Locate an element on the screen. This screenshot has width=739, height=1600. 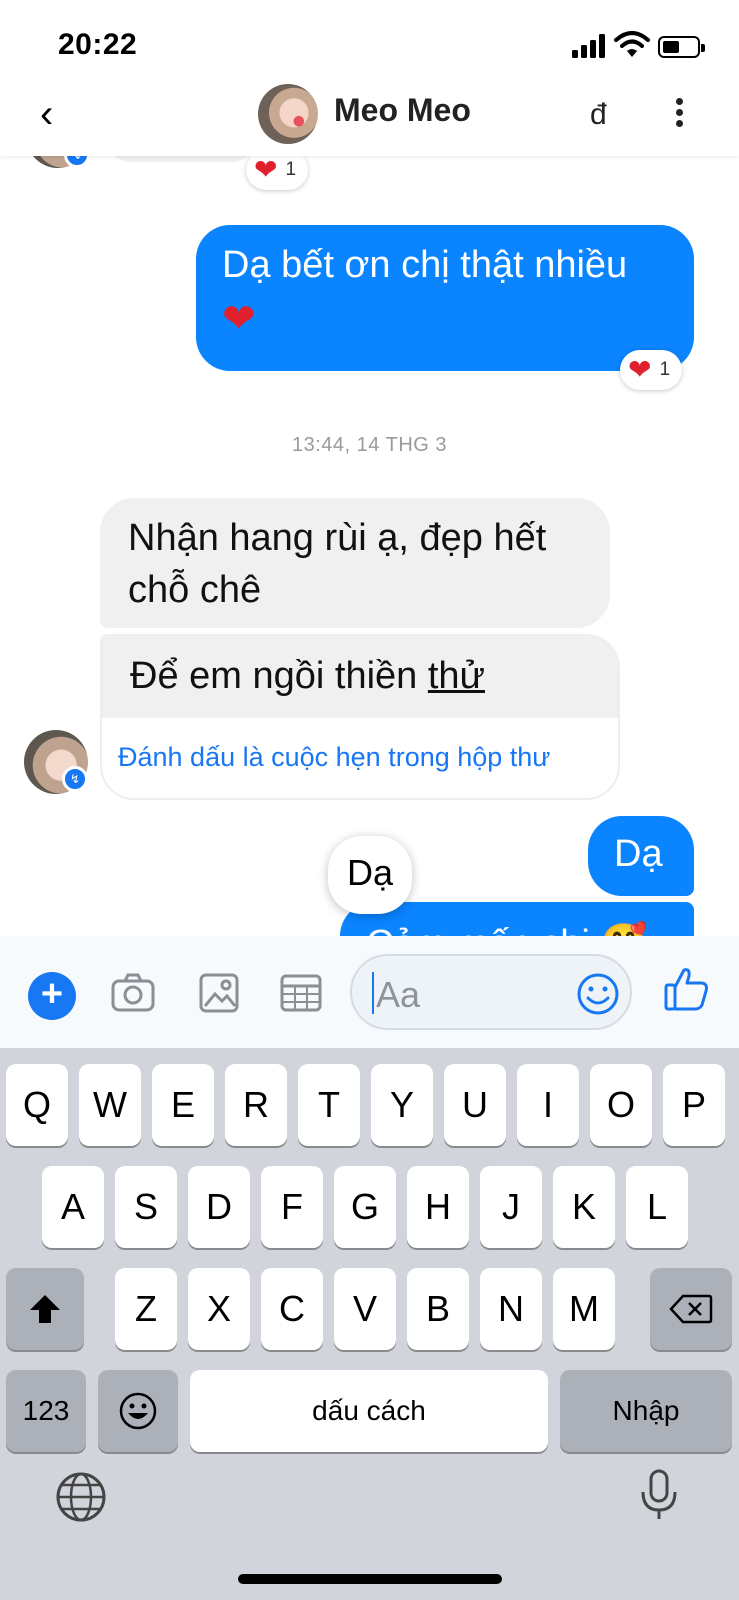
message-text-line2: chỗ chê is located at coordinates (195, 590).